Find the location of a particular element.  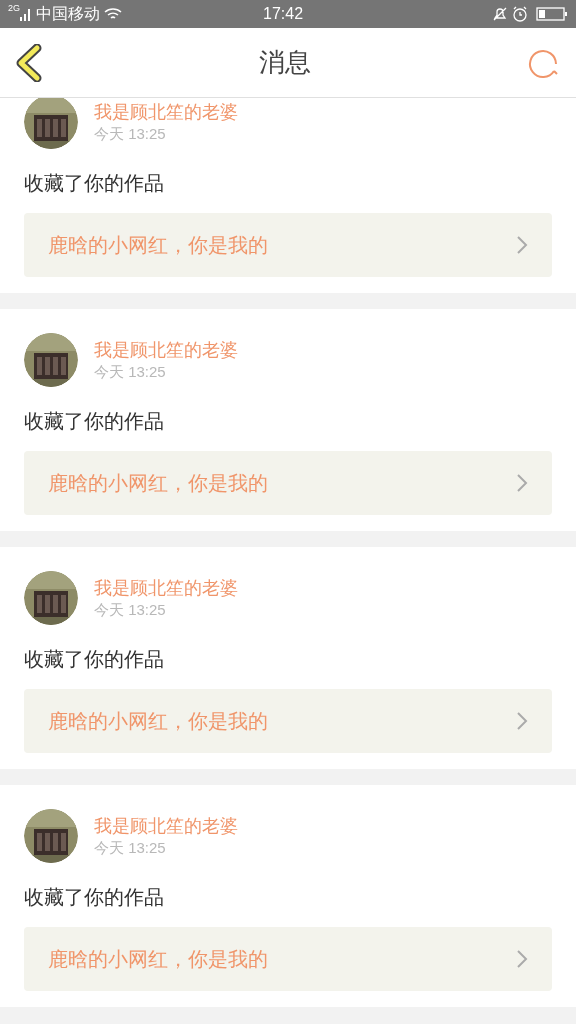

battery-icon is located at coordinates (552, 14).